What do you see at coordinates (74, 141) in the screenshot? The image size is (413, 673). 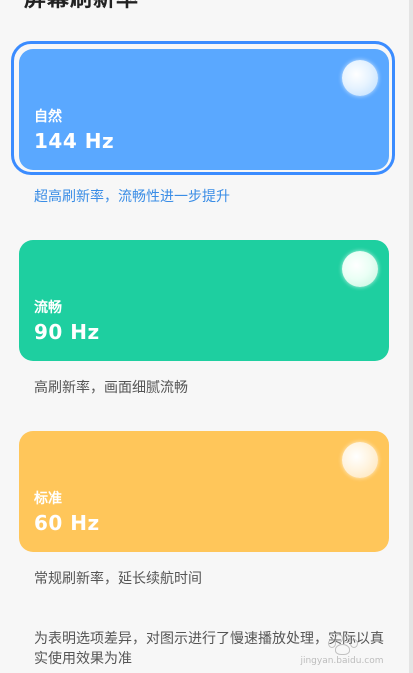 I see `option-rate: 144 Hz` at bounding box center [74, 141].